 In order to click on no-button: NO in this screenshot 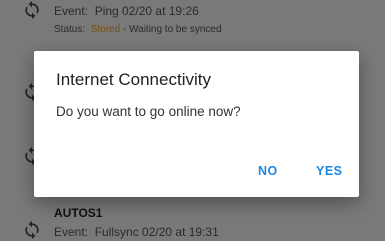, I will do `click(268, 171)`.